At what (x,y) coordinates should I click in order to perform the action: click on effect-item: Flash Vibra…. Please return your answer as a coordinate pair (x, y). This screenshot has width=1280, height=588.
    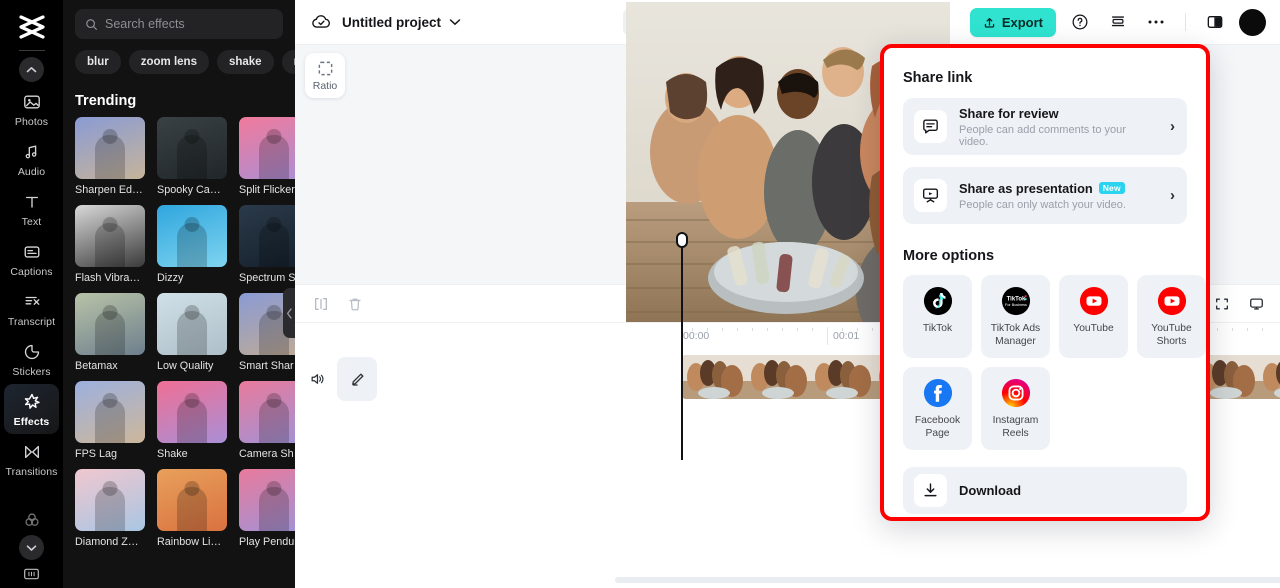
    Looking at the image, I should click on (110, 244).